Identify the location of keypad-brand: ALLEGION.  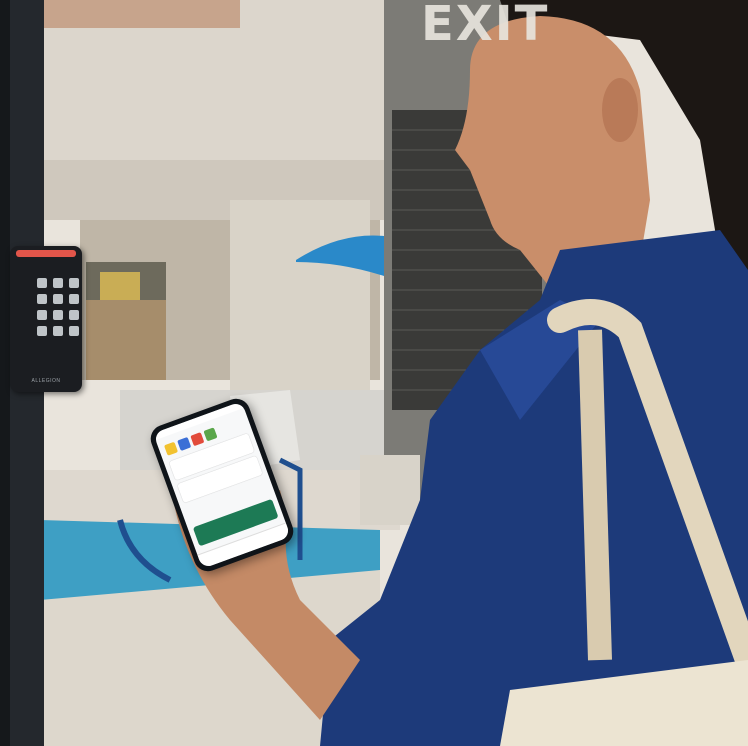
(46, 381).